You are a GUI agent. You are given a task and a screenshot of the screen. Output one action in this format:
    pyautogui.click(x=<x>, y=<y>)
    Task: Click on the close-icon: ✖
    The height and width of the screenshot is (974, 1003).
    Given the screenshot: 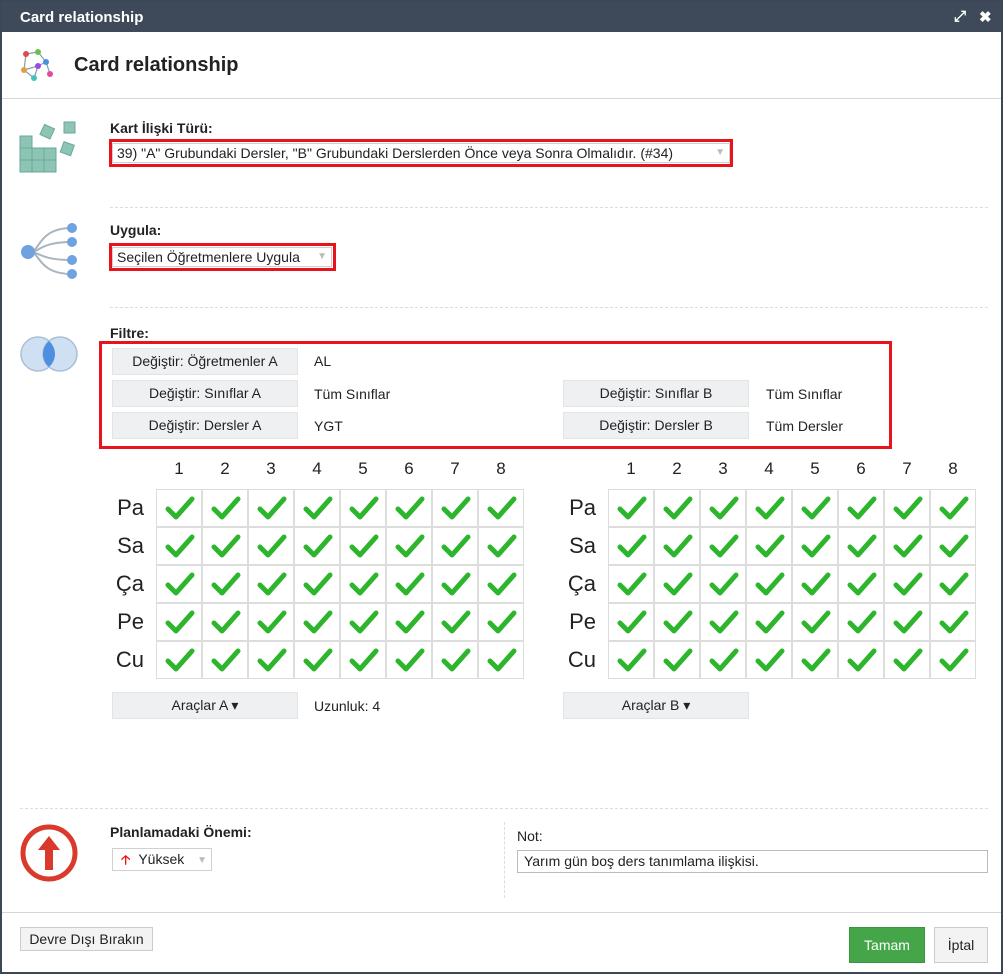 What is the action you would take?
    pyautogui.click(x=985, y=17)
    